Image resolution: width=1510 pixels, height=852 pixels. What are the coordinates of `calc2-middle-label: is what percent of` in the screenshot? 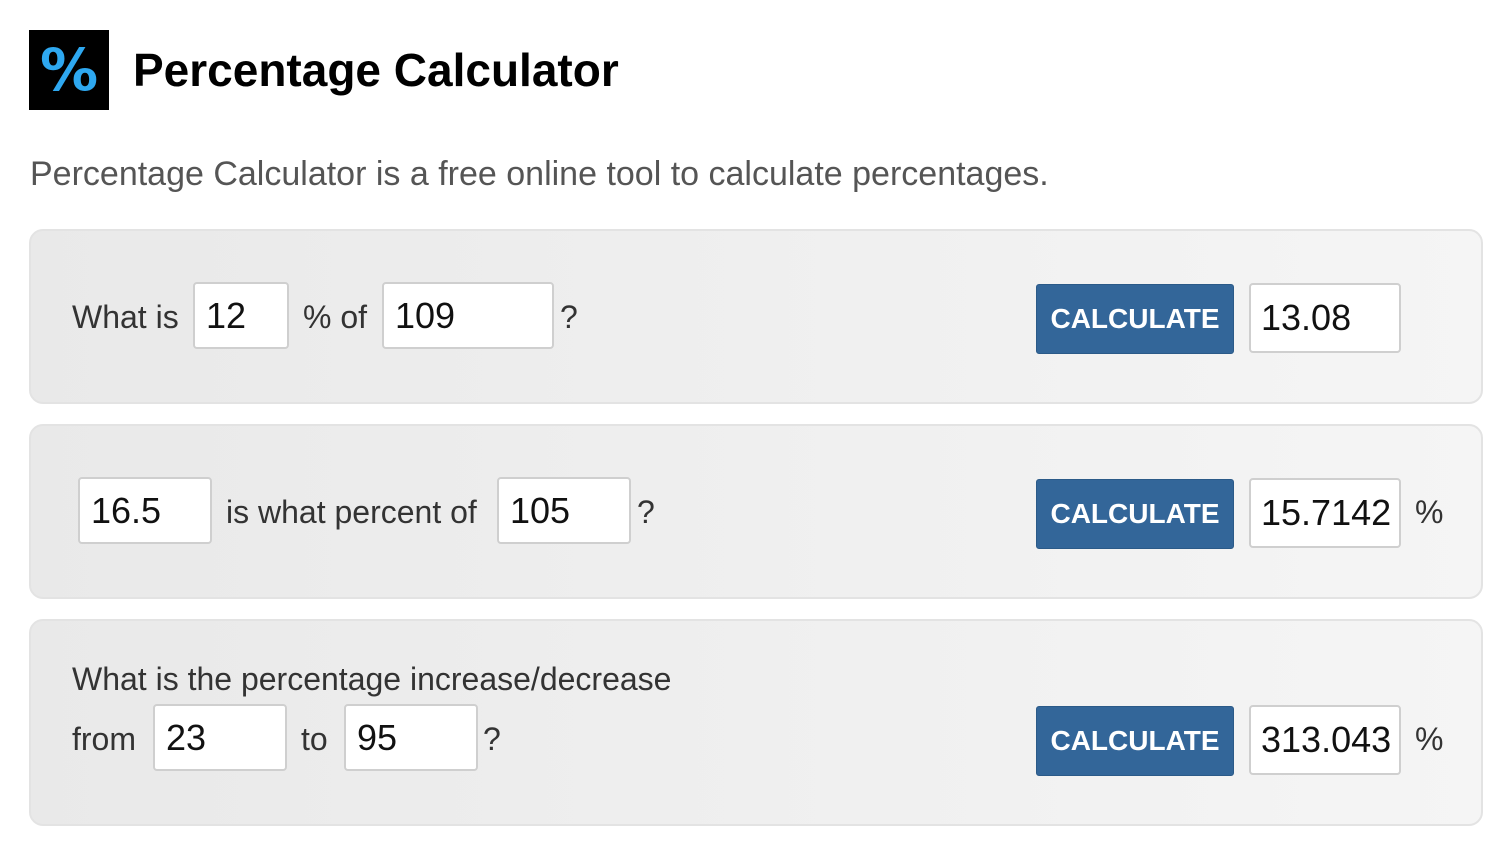 It's located at (351, 512).